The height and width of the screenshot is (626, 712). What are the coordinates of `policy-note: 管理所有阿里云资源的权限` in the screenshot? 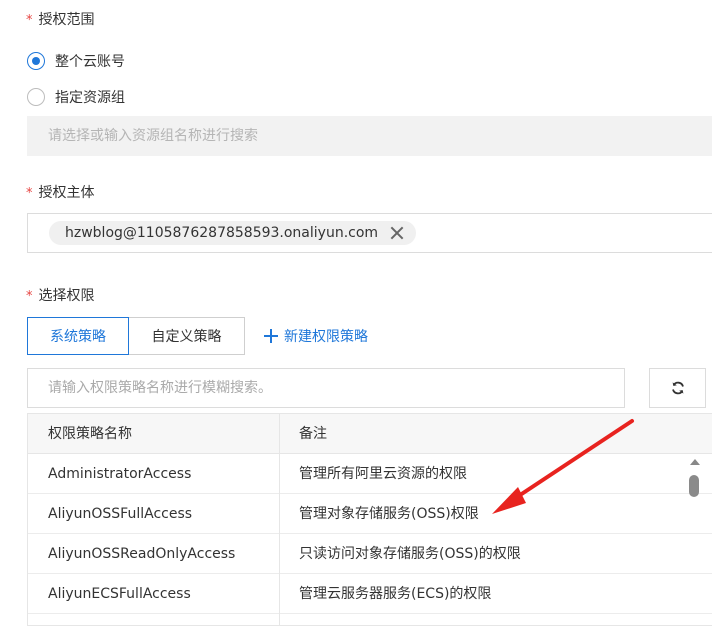 It's located at (383, 474).